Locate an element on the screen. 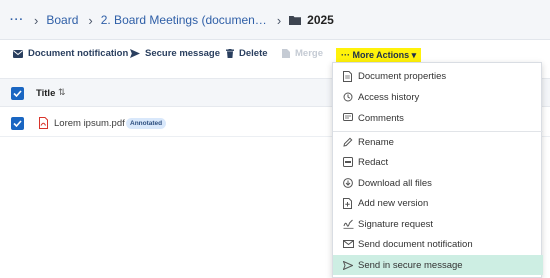 Image resolution: width=550 pixels, height=278 pixels. menu-item-label: Signature request is located at coordinates (395, 224).